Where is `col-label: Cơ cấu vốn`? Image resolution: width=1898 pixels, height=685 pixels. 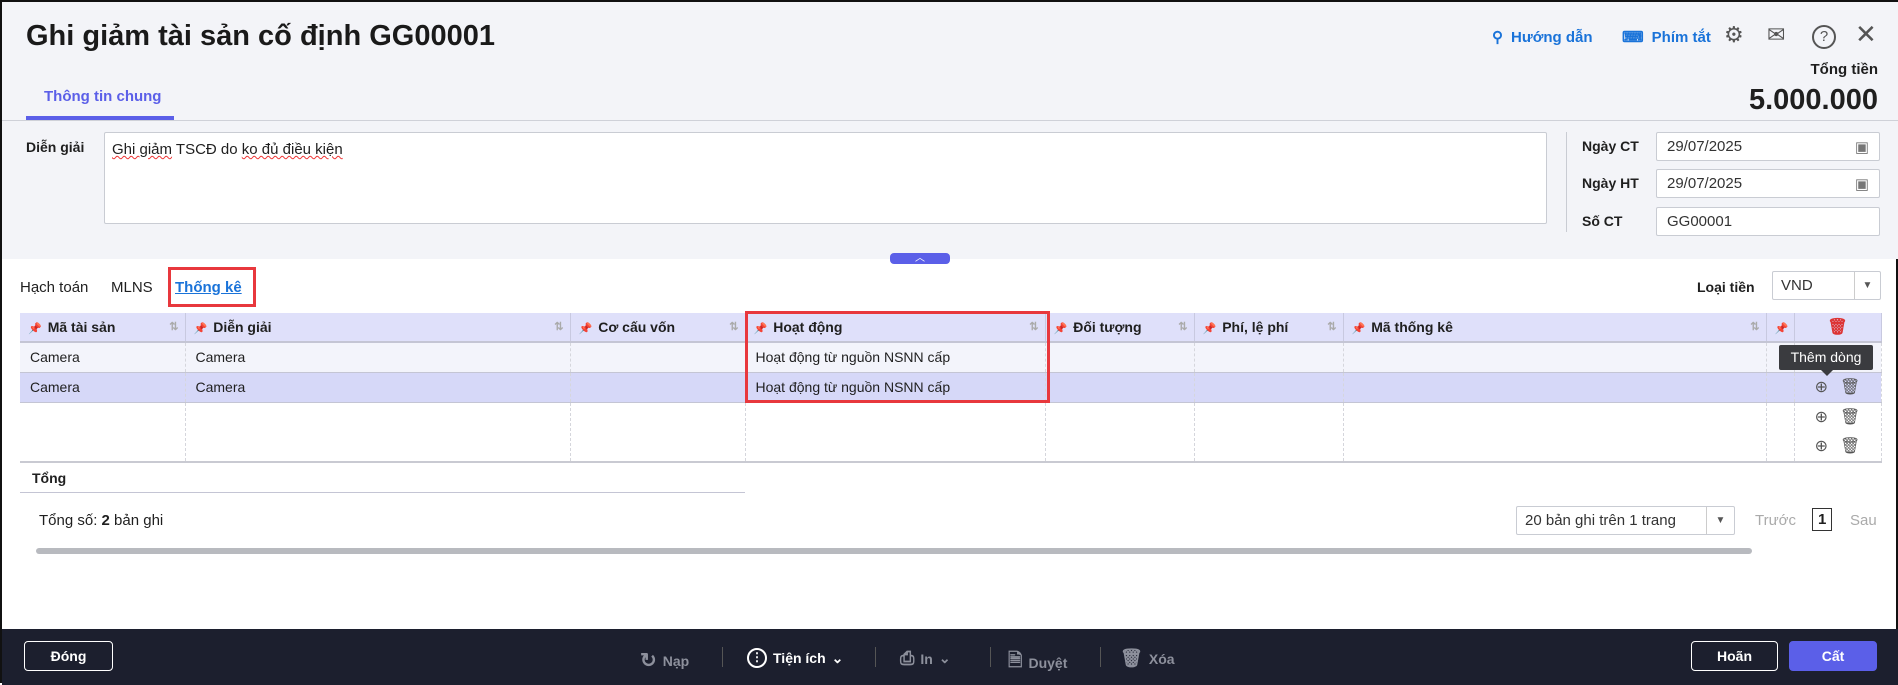
col-label: Cơ cấu vốn is located at coordinates (637, 327).